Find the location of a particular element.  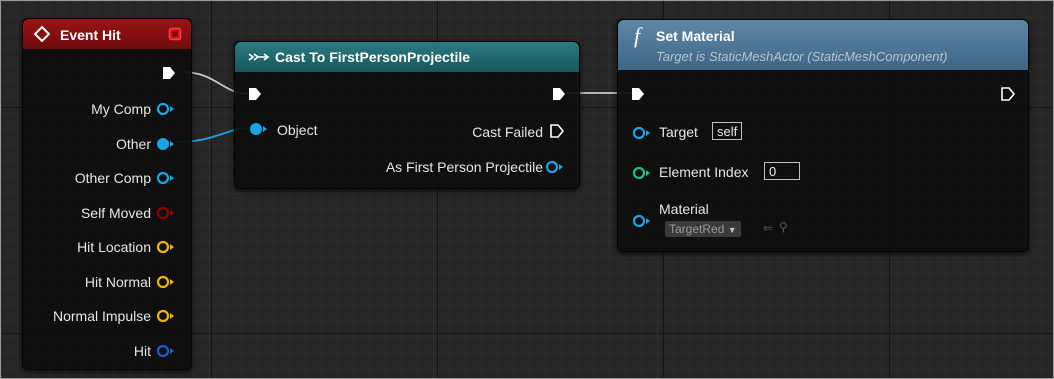

element-index-input: 0 is located at coordinates (782, 171).